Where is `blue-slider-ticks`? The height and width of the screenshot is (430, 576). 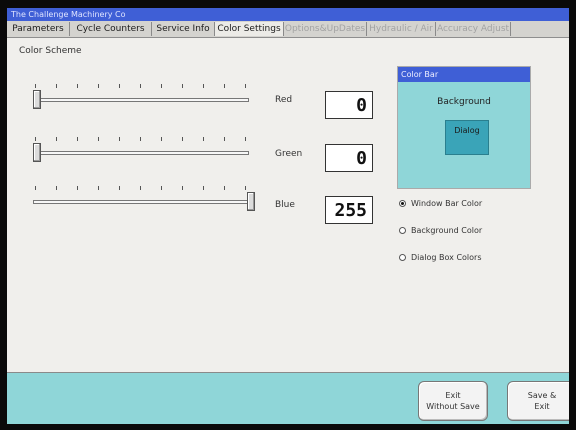 blue-slider-ticks is located at coordinates (142, 189).